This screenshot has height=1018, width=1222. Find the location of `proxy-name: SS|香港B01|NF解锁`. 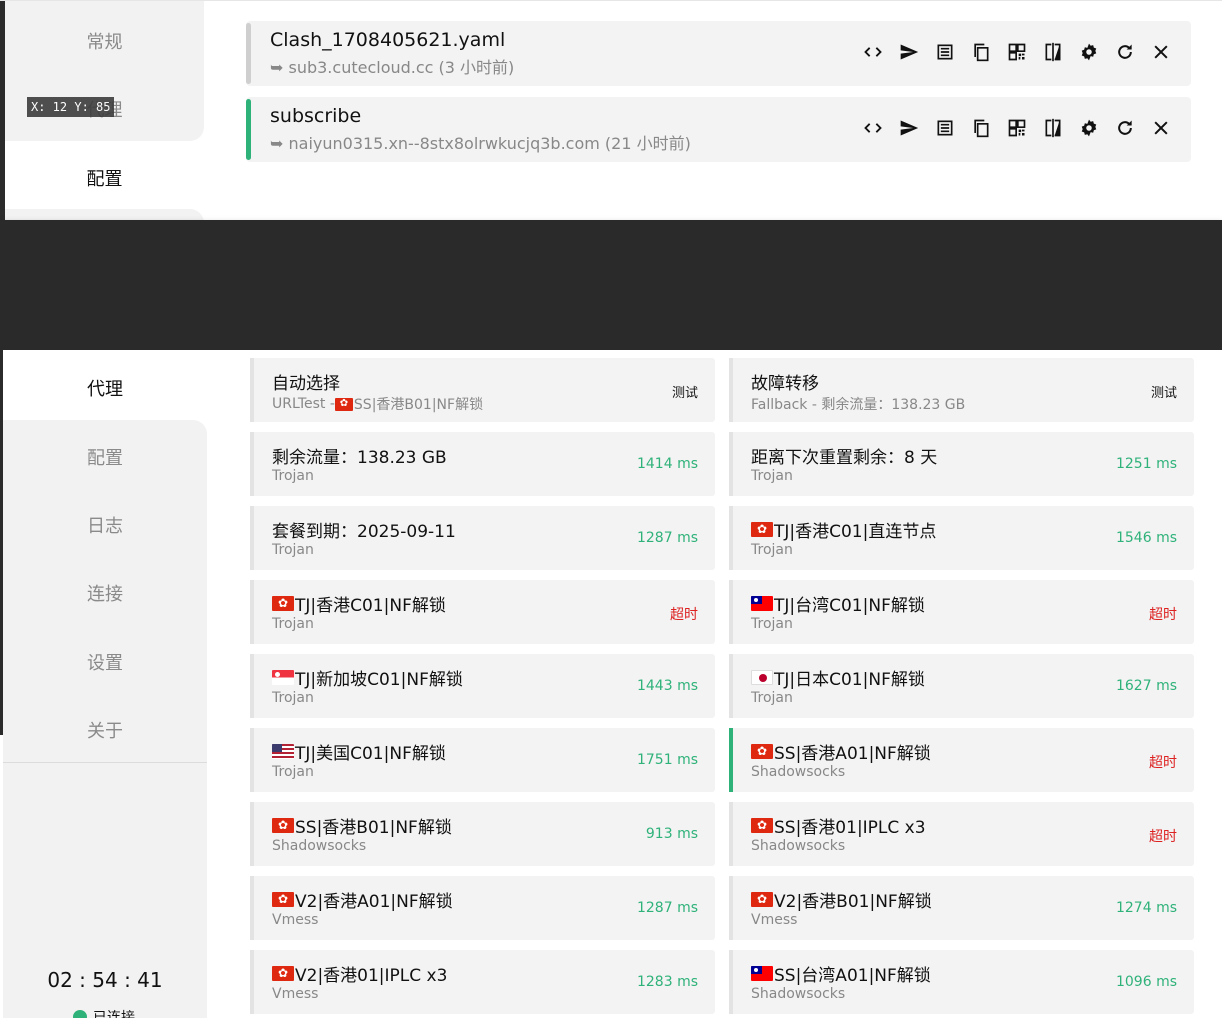

proxy-name: SS|香港B01|NF解锁 is located at coordinates (362, 825).